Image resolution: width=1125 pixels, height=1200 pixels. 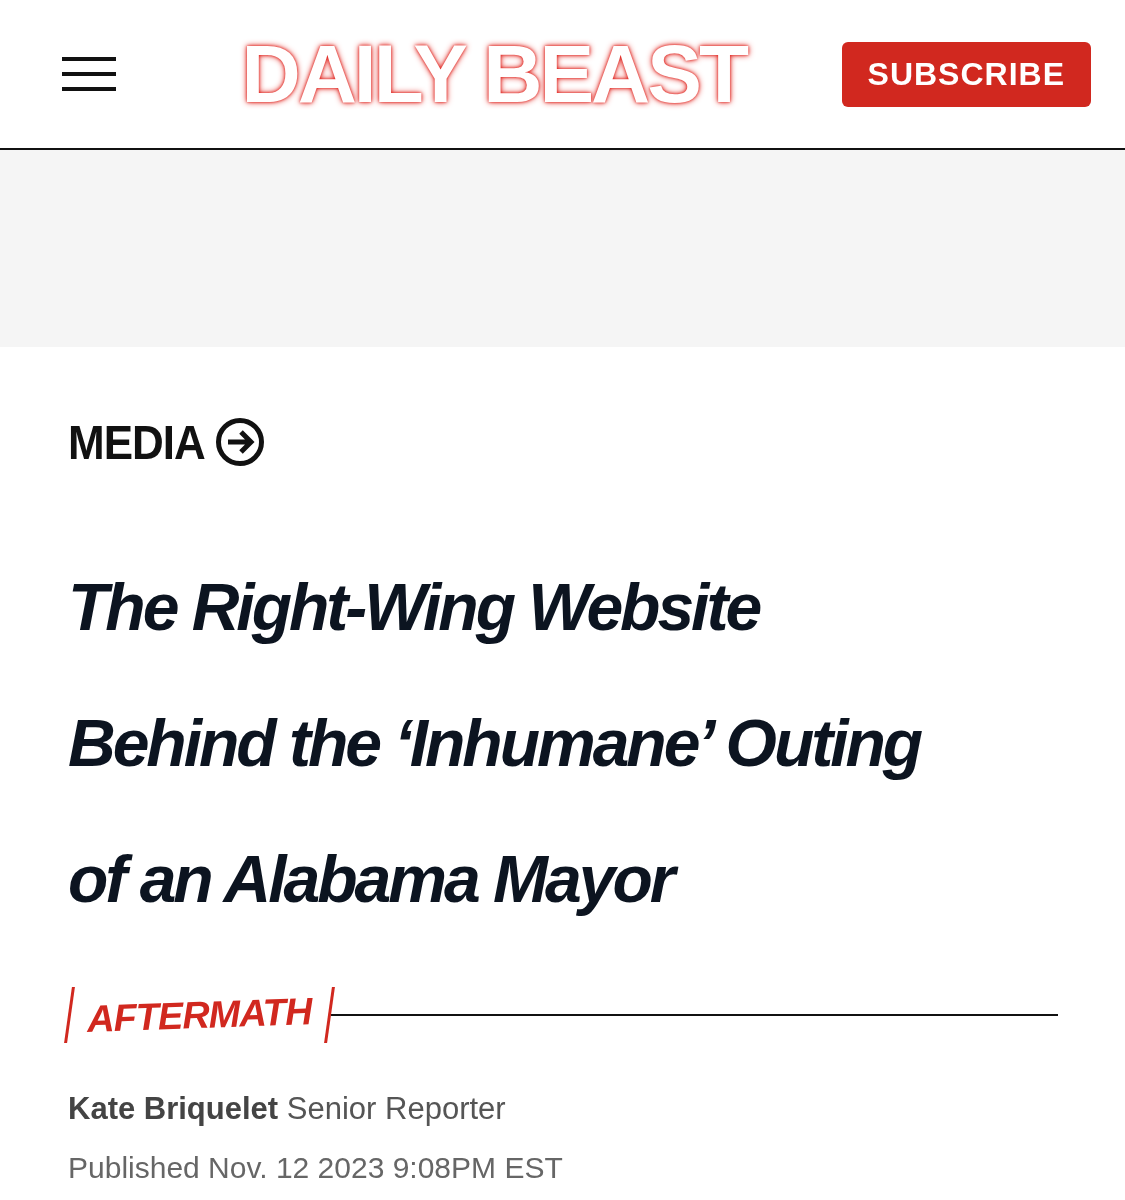 I want to click on site-logo: DAILY BEAST, so click(x=494, y=74).